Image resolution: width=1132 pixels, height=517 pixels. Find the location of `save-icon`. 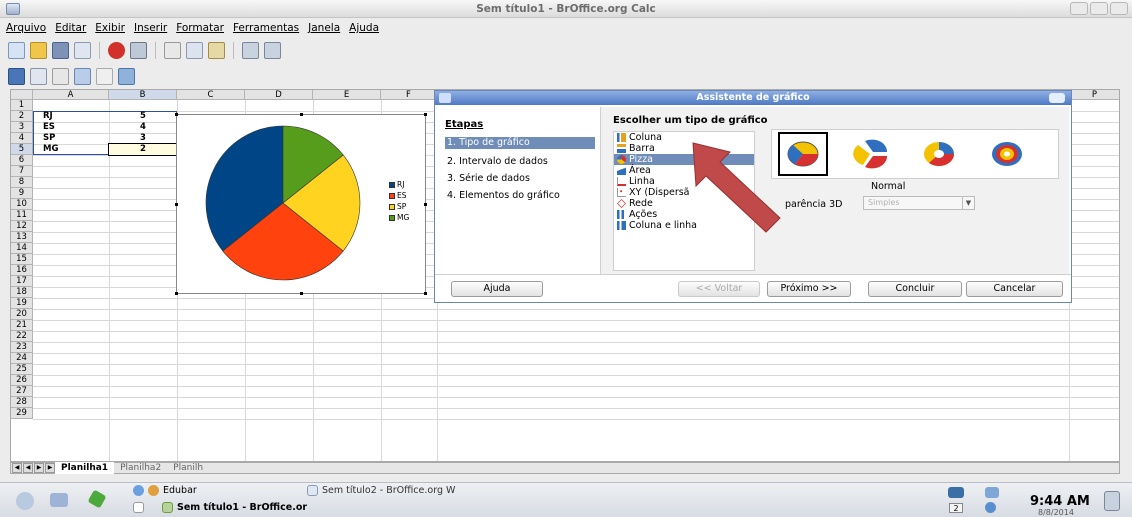

save-icon is located at coordinates (60, 50).